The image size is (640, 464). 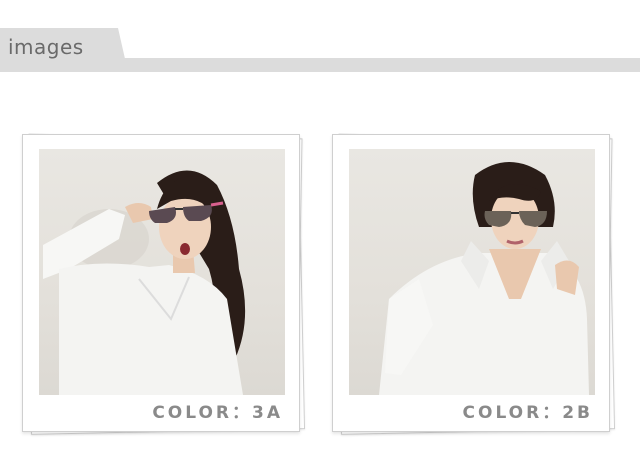 I want to click on section-header: images, so click(x=320, y=51).